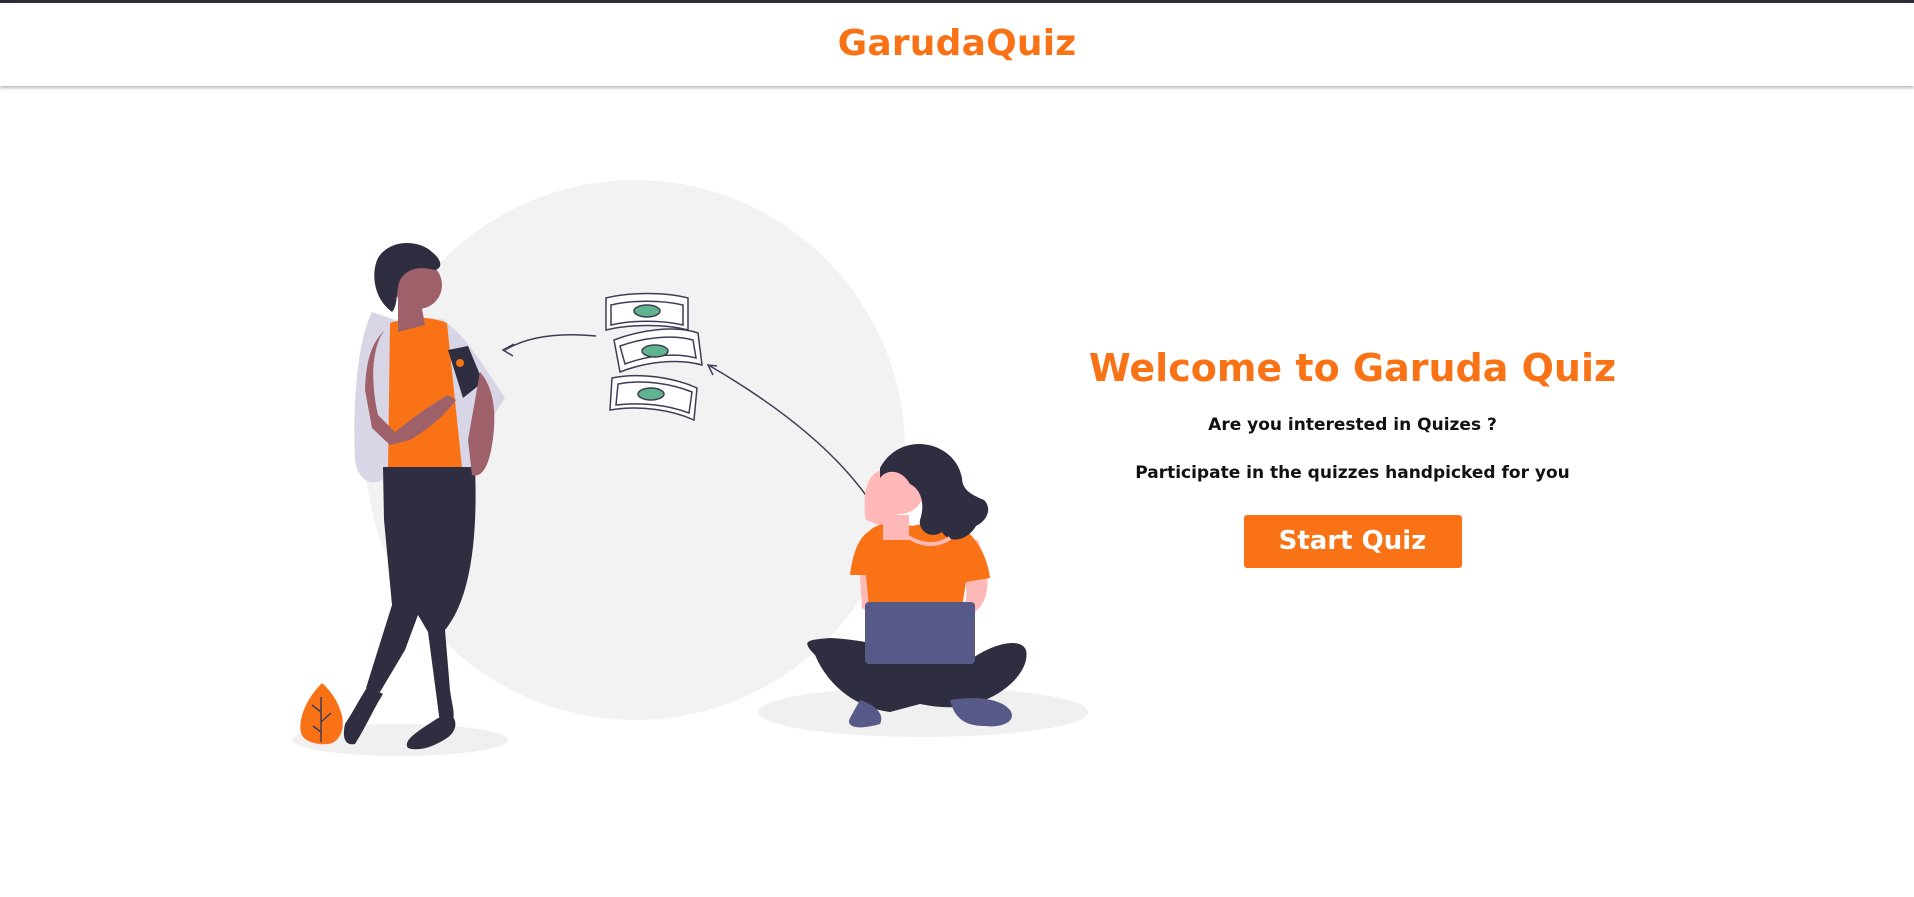 The height and width of the screenshot is (897, 1914). I want to click on brand-logo: GarudaQuiz, so click(957, 43).